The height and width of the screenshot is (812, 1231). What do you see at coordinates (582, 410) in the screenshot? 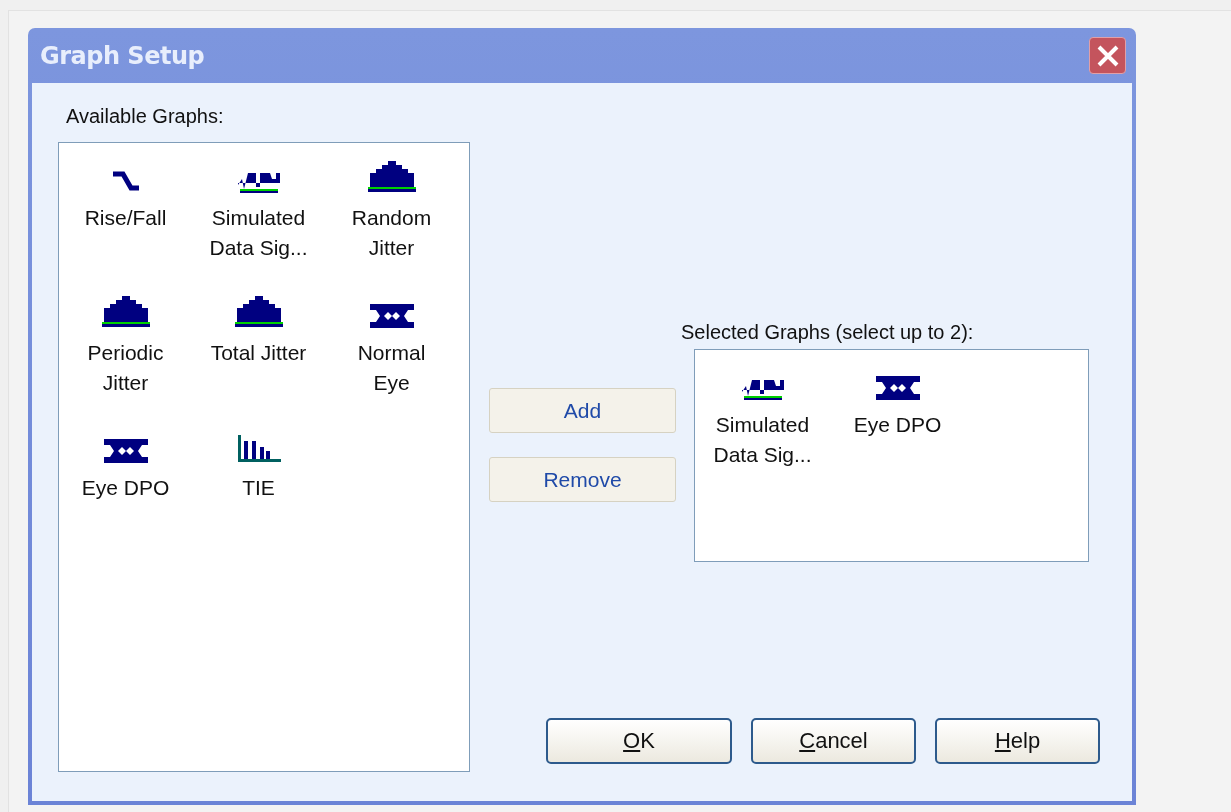
I see `action-button: Add` at bounding box center [582, 410].